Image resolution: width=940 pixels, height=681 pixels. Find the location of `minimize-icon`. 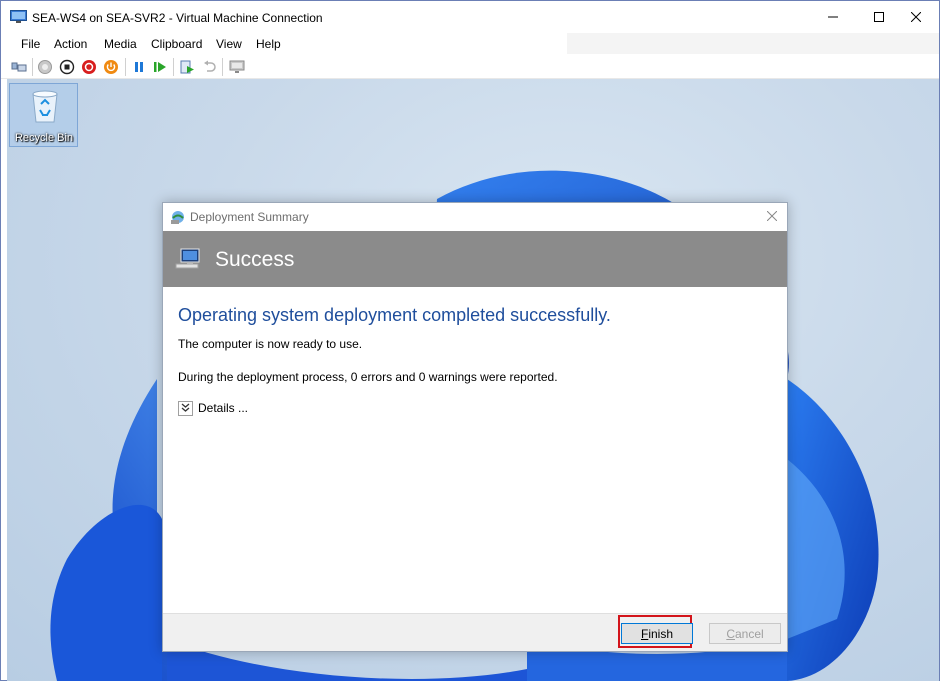

minimize-icon is located at coordinates (833, 17).